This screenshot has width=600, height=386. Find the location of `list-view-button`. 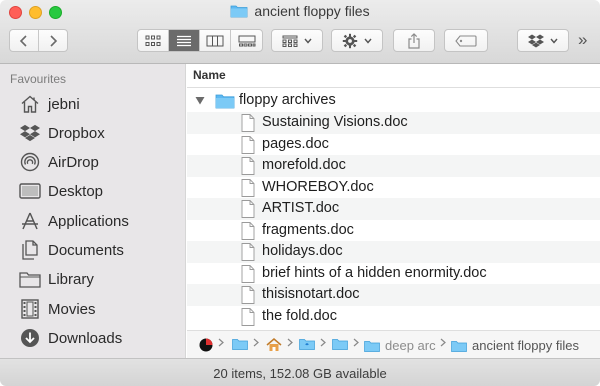

list-view-button is located at coordinates (184, 40).